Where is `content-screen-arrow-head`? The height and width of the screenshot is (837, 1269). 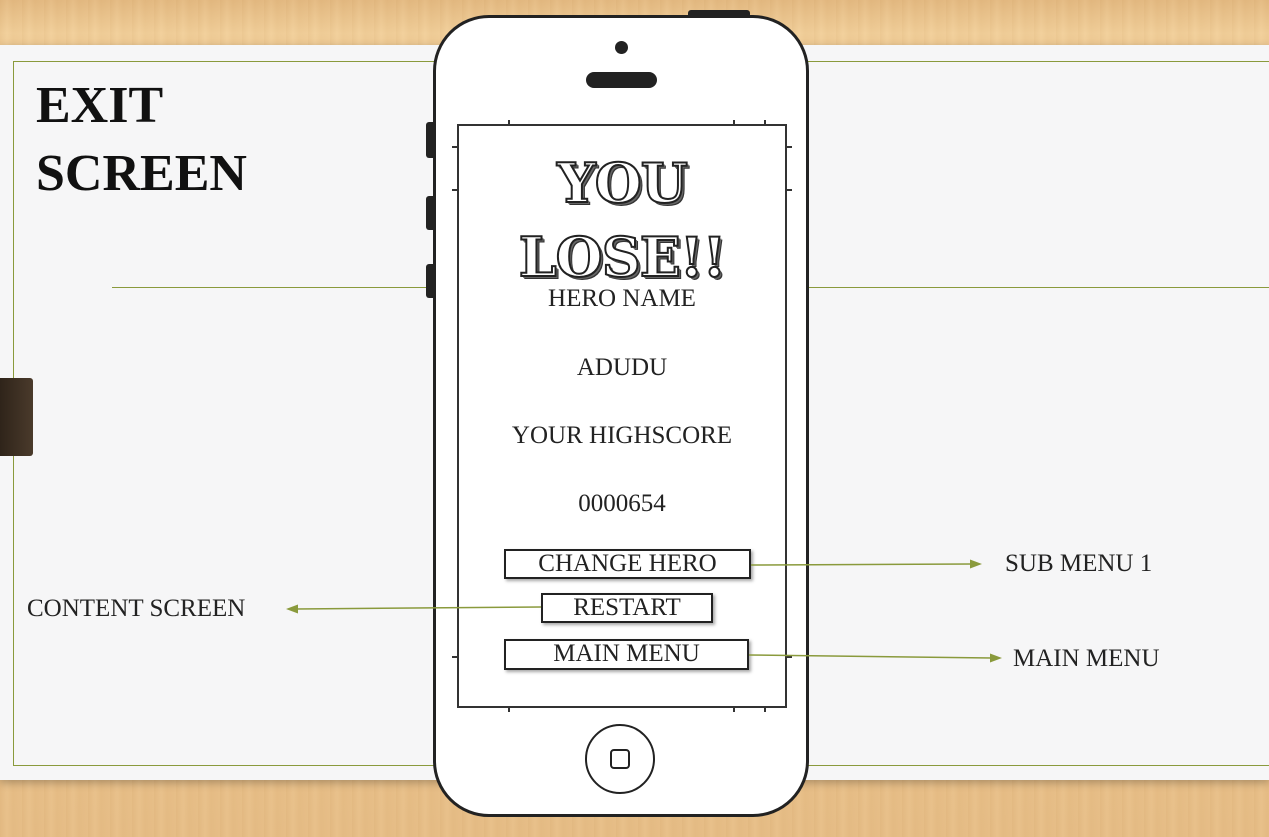 content-screen-arrow-head is located at coordinates (292, 609).